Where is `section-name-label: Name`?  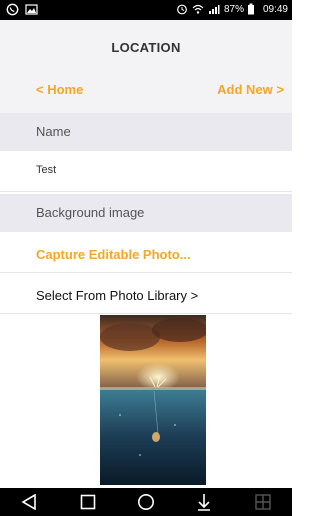 section-name-label: Name is located at coordinates (53, 131).